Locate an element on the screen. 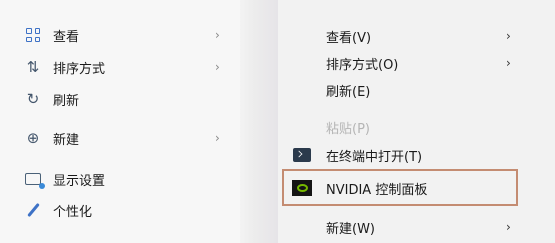 Image resolution: width=555 pixels, height=243 pixels. menu-item-display-settings-label: 显示设置 is located at coordinates (79, 181).